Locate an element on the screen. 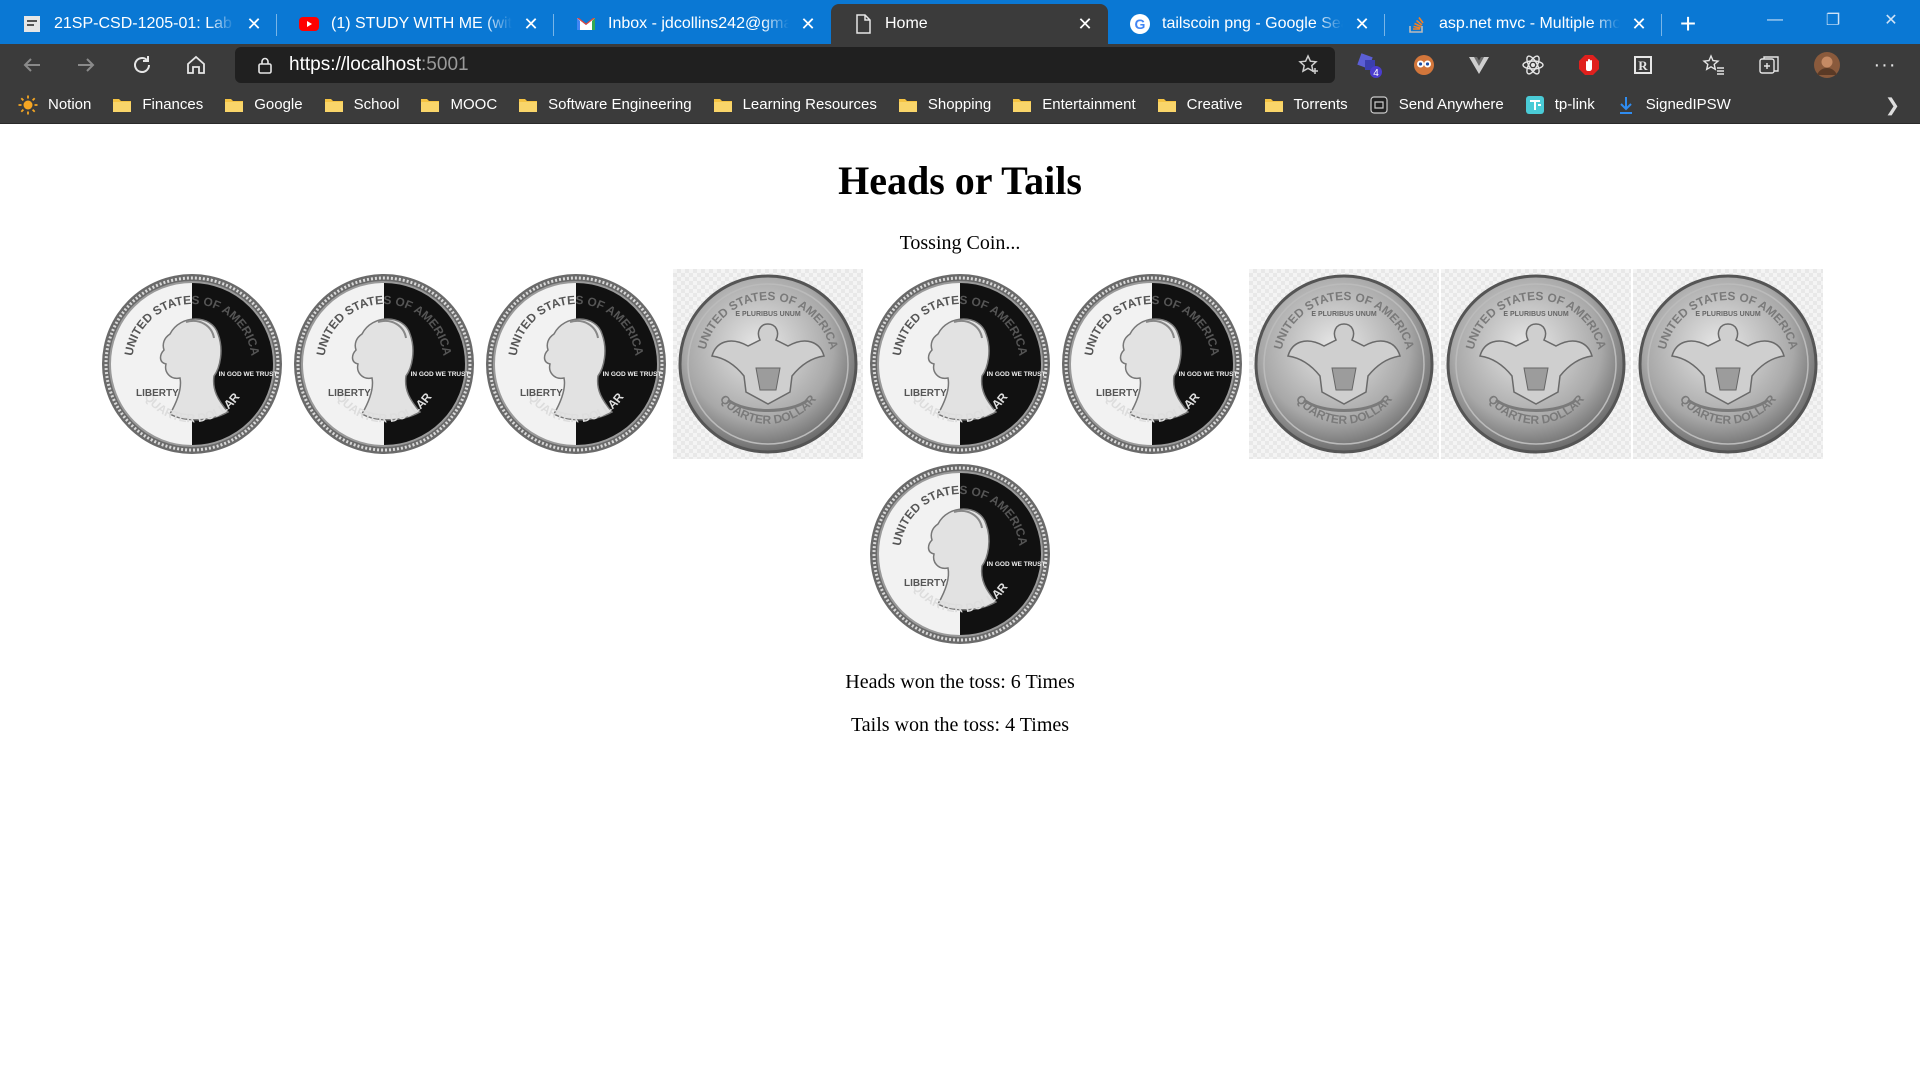  tab-title: (1) STUDY WITH ME (with music) is located at coordinates (421, 23).